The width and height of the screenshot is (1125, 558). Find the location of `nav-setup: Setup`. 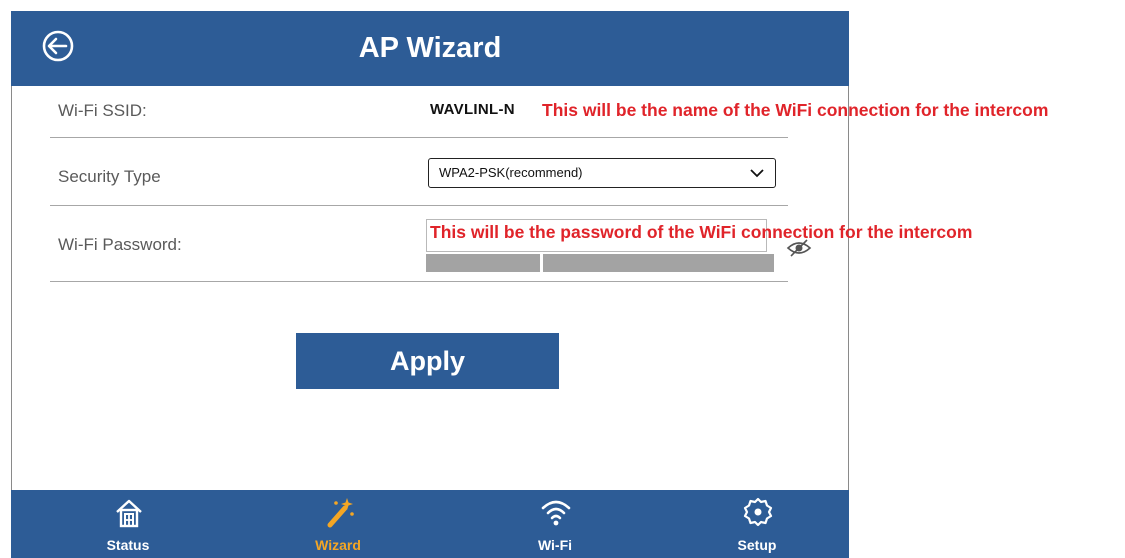

nav-setup: Setup is located at coordinates (757, 524).